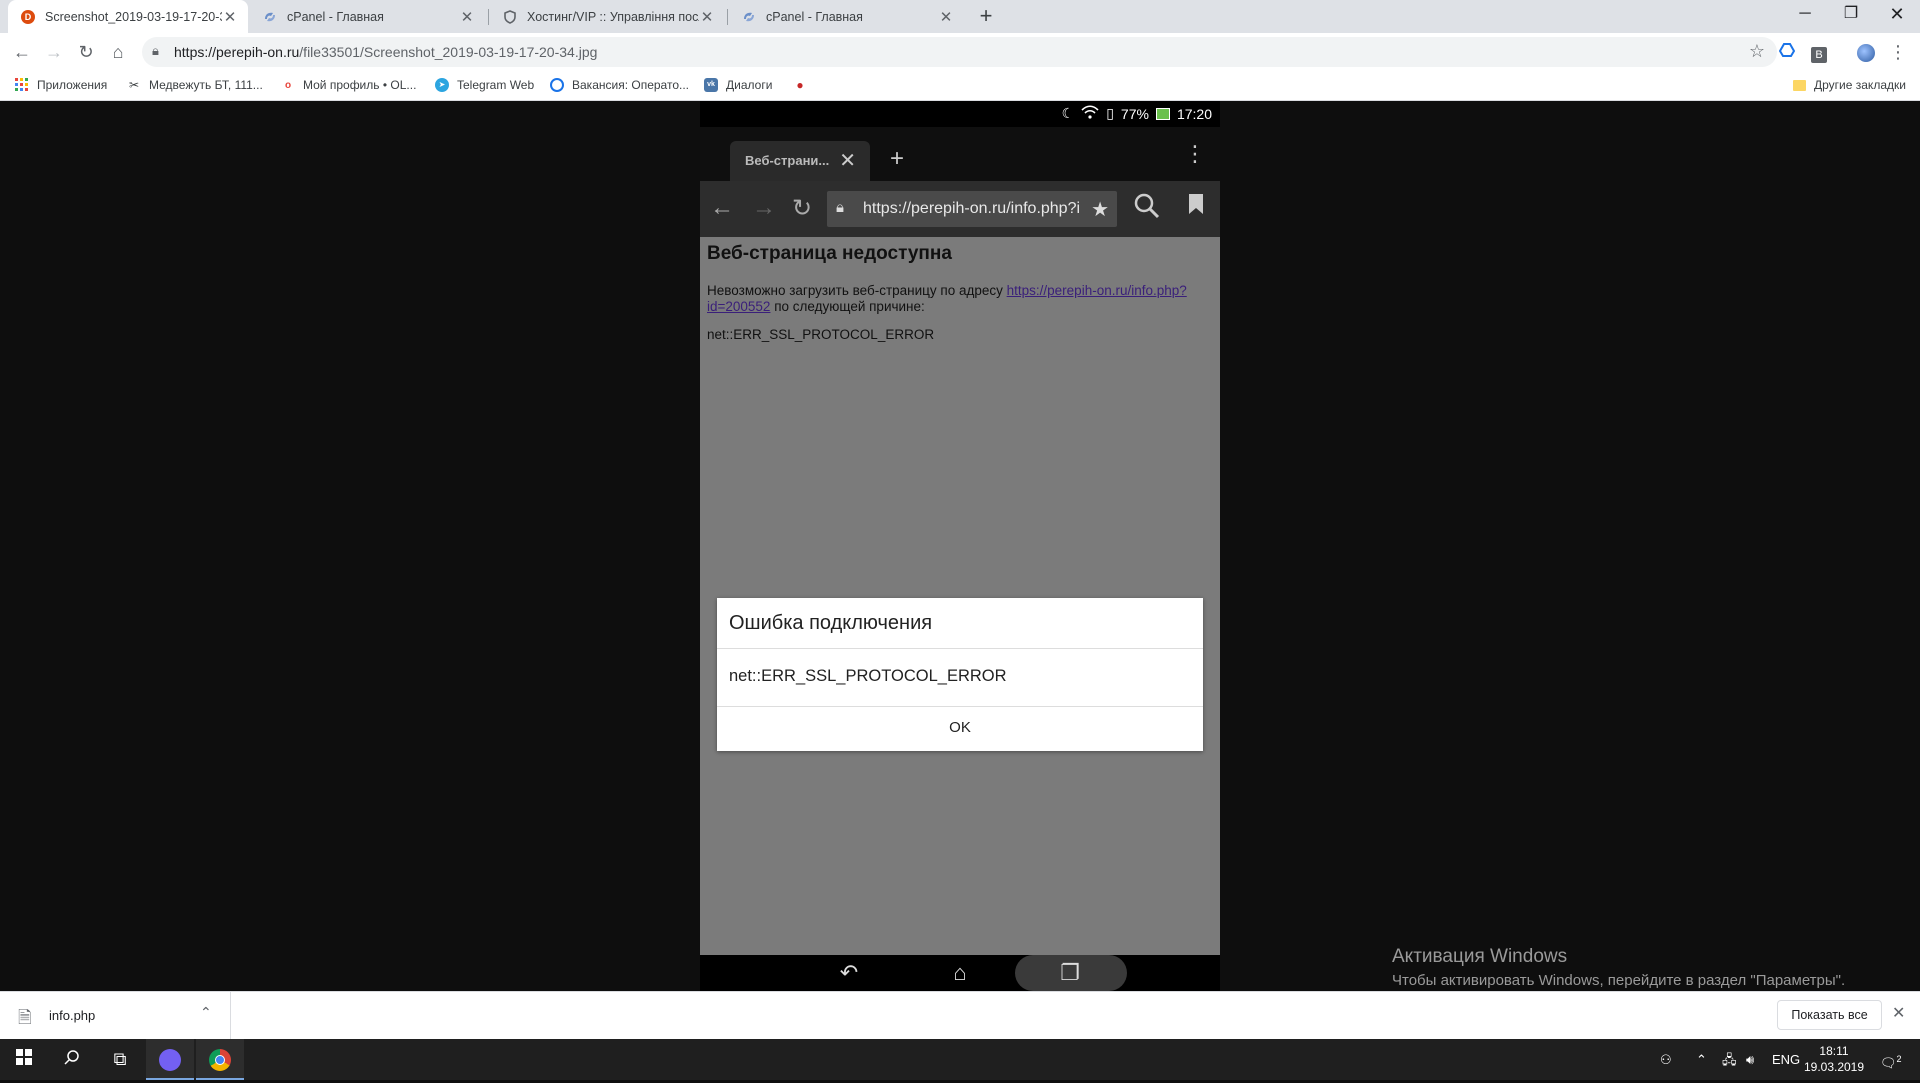 This screenshot has height=1083, width=1920. I want to click on shield-icon, so click(510, 17).